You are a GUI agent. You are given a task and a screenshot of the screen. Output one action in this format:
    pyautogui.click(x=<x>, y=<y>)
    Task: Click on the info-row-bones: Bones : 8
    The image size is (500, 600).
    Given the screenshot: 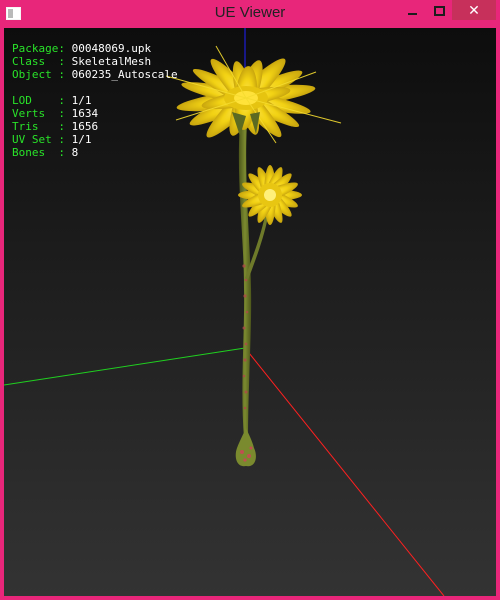 What is the action you would take?
    pyautogui.click(x=95, y=152)
    